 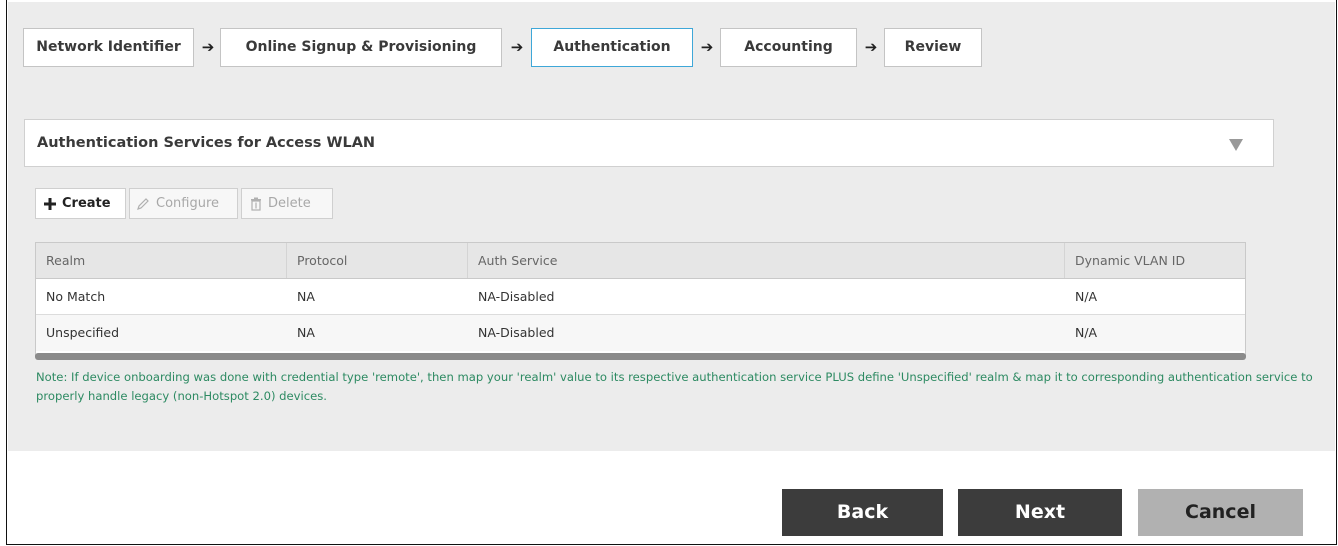 What do you see at coordinates (108, 47) in the screenshot?
I see `step-network-identifier: Network Identifier` at bounding box center [108, 47].